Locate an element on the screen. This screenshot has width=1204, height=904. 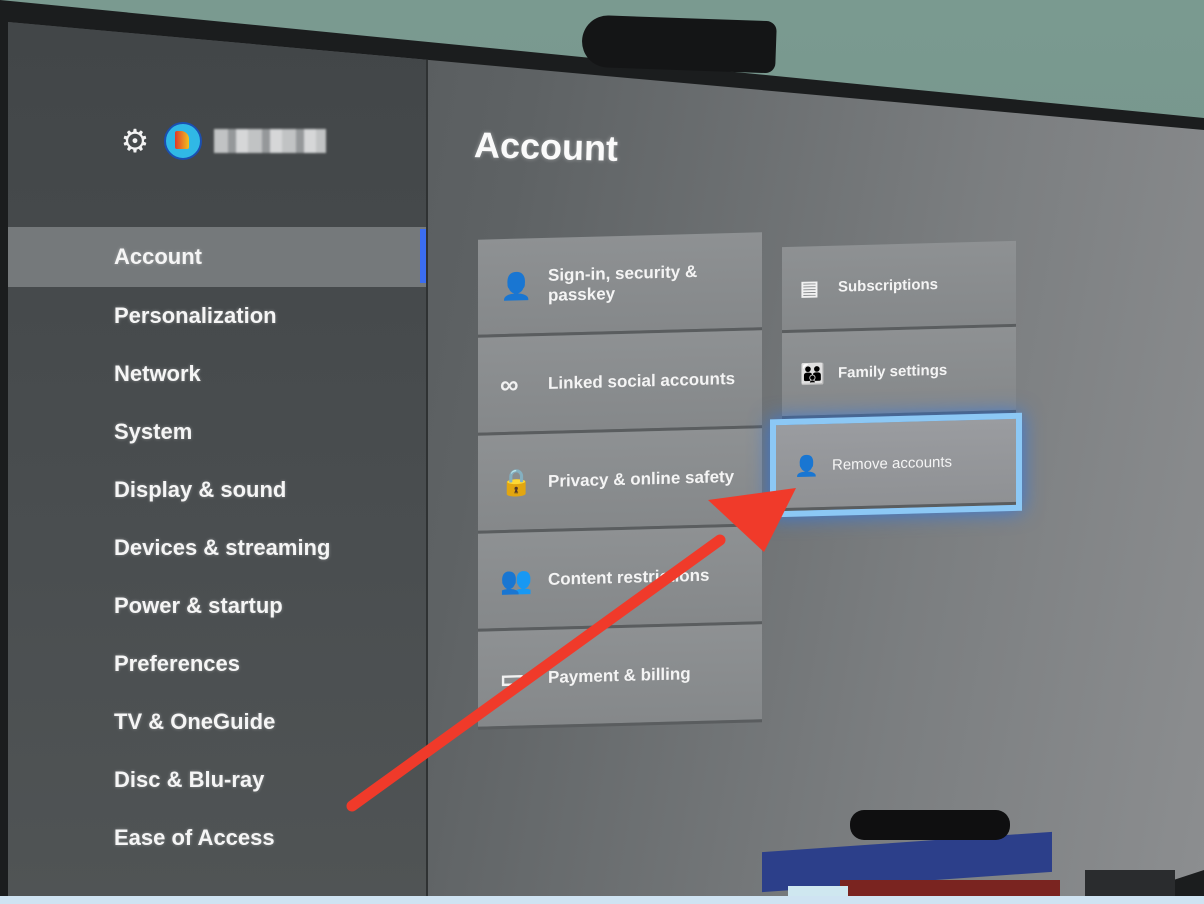
tile-family-settings: 👪 Family settings is located at coordinates (899, 373).